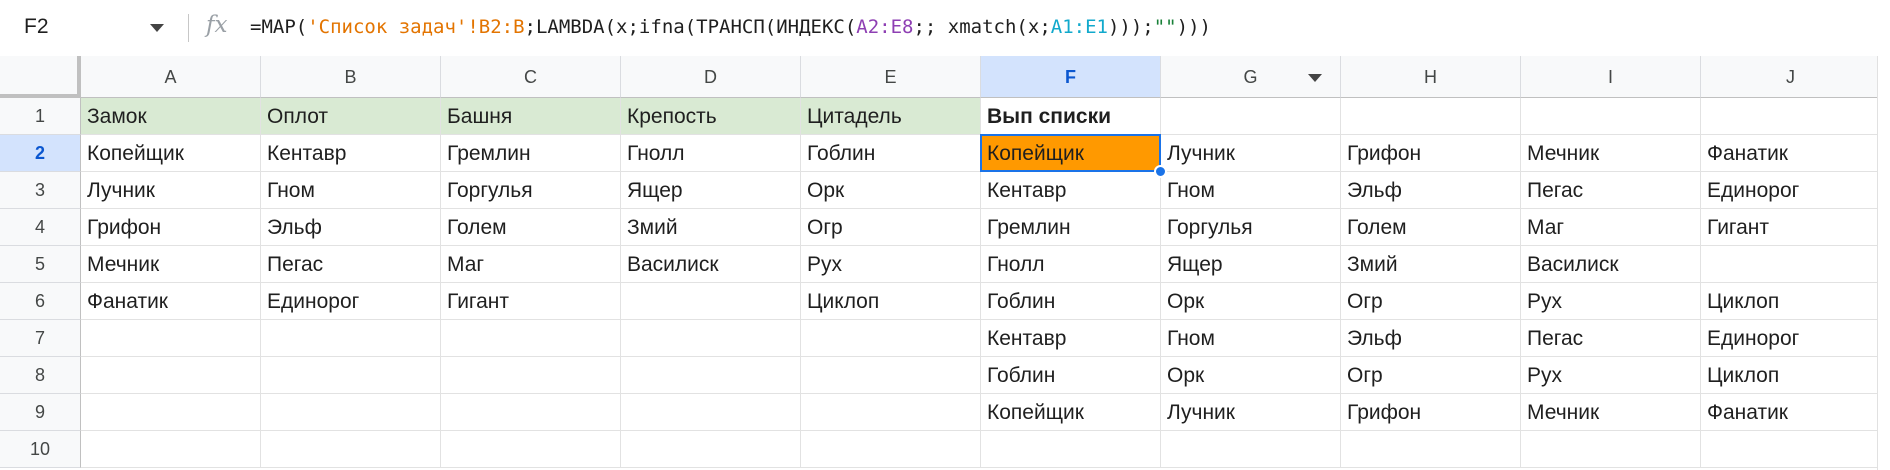 The height and width of the screenshot is (470, 1890). Describe the element at coordinates (1251, 412) in the screenshot. I see `cell-g9: Лучник` at that location.